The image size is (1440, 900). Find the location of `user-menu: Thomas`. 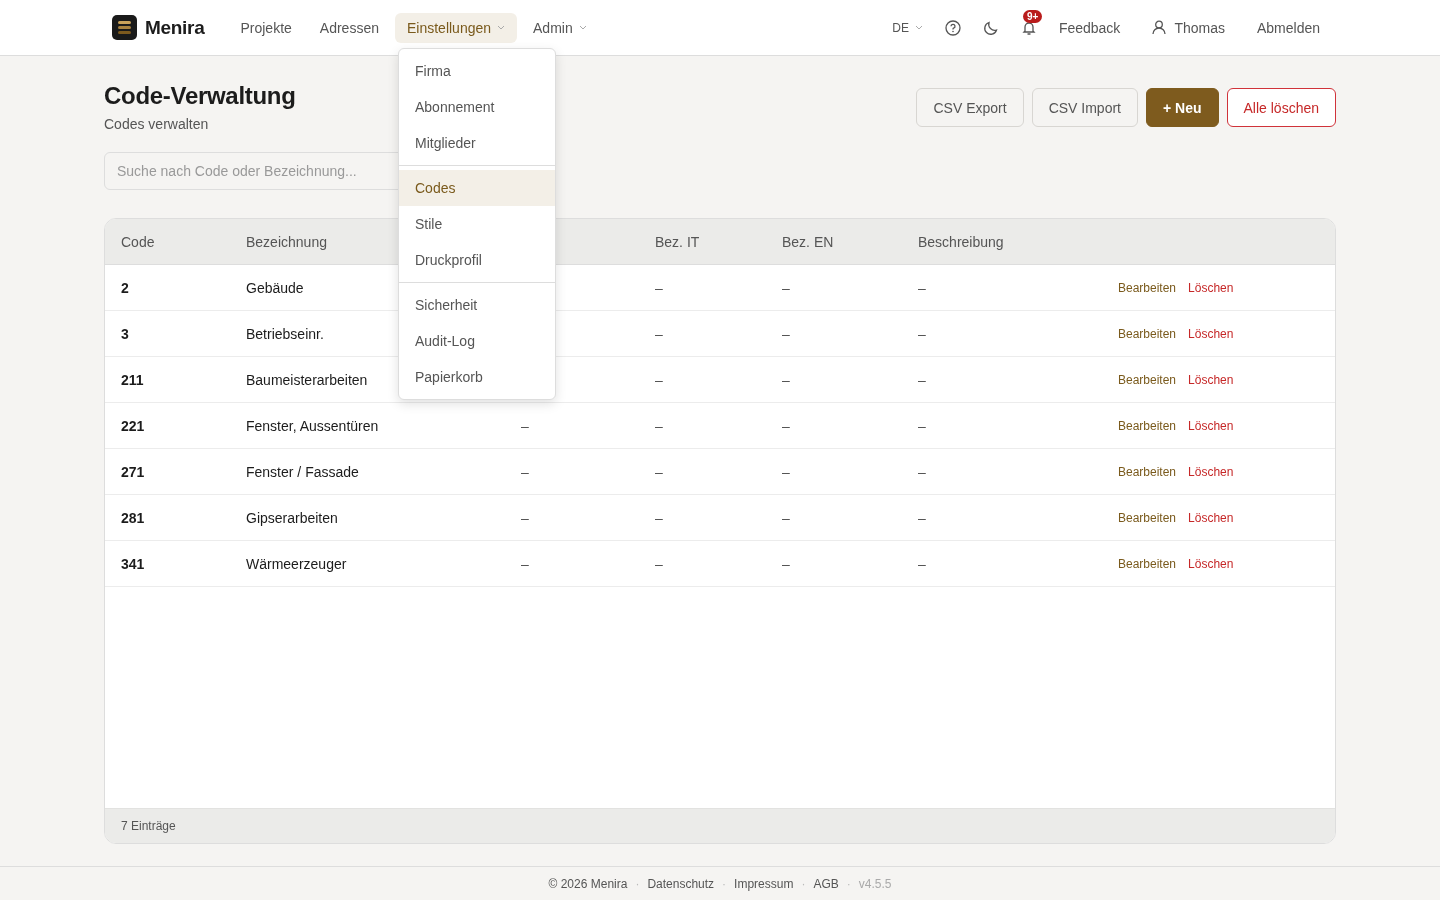

user-menu: Thomas is located at coordinates (1188, 27).